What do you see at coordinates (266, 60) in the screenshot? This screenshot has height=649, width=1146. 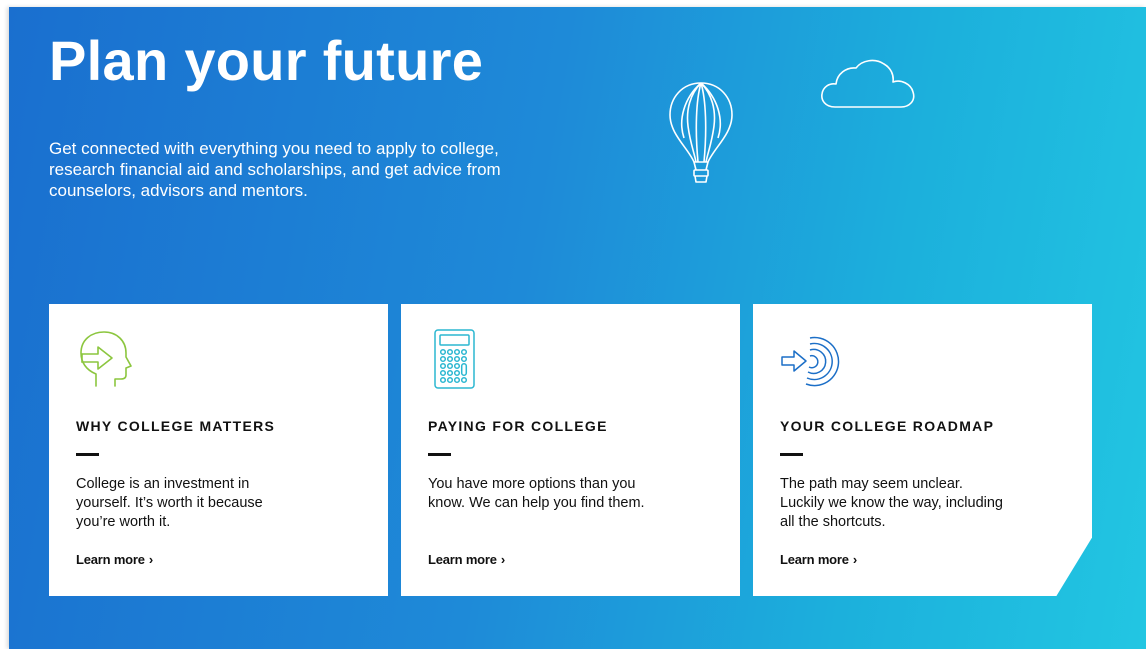 I see `page-title: Plan your future` at bounding box center [266, 60].